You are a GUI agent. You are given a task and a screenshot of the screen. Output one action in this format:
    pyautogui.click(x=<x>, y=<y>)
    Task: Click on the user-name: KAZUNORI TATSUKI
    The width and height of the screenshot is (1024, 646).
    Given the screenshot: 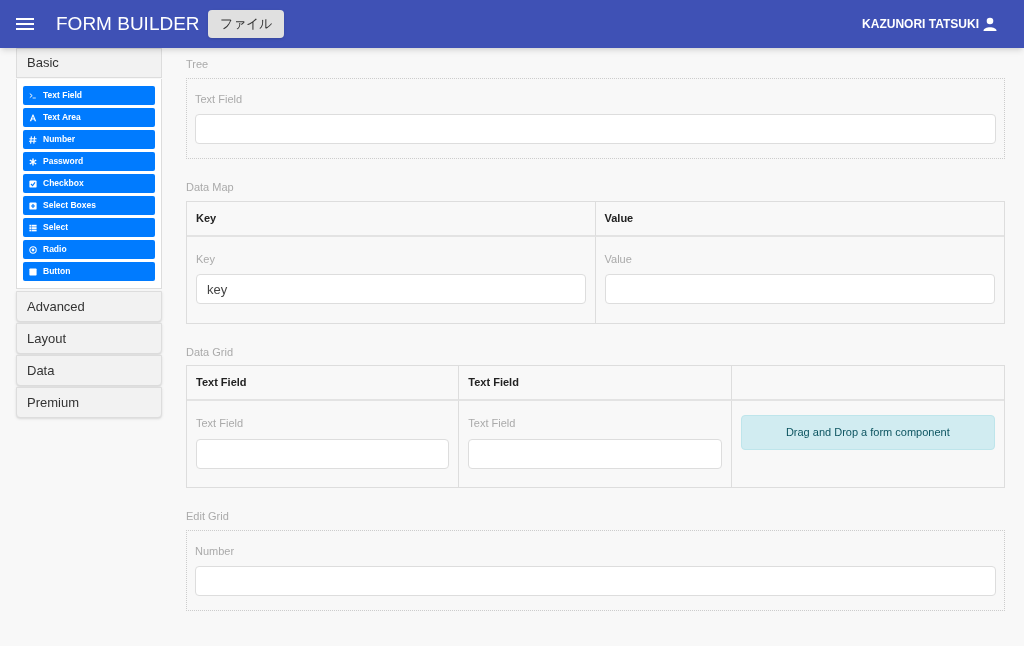 What is the action you would take?
    pyautogui.click(x=920, y=24)
    